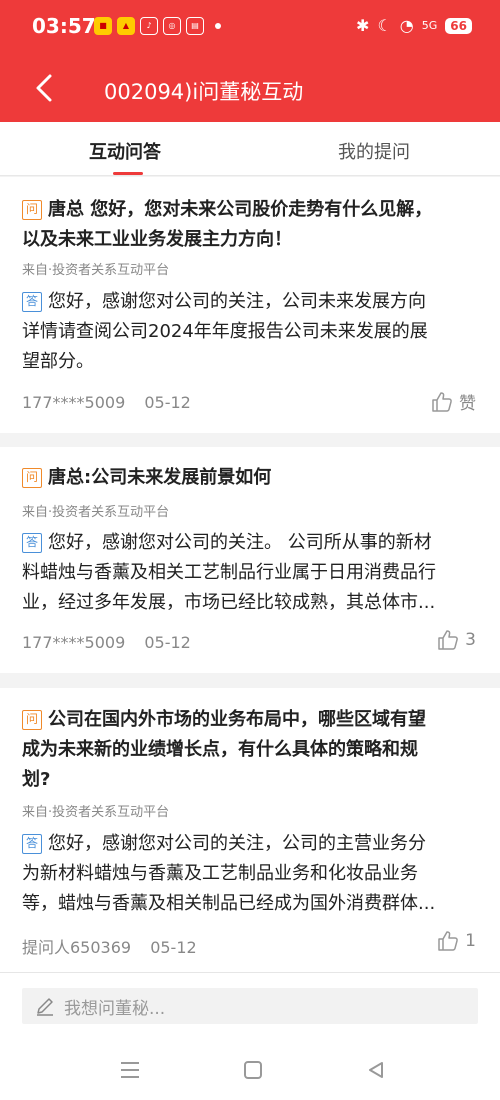  What do you see at coordinates (125, 151) in the screenshot?
I see `tab-interactive-qa: 互动问答` at bounding box center [125, 151].